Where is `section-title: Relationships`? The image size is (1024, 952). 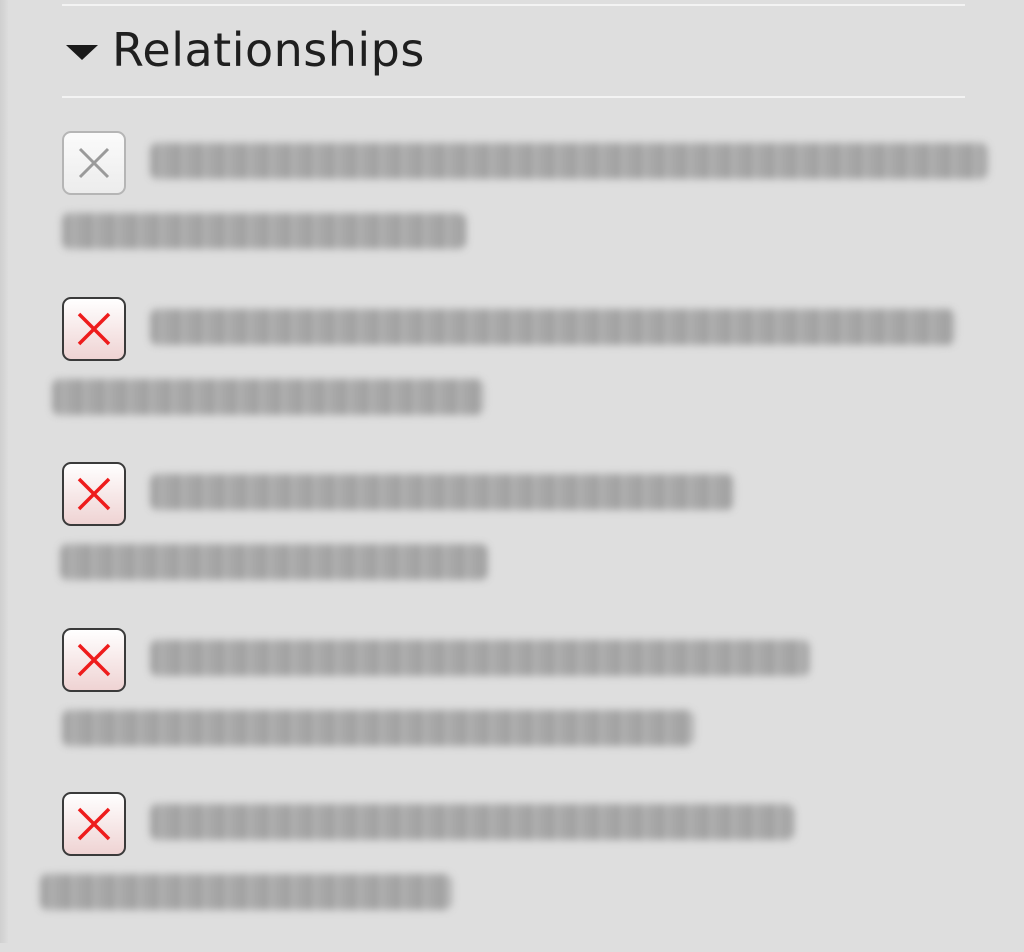
section-title: Relationships is located at coordinates (268, 50).